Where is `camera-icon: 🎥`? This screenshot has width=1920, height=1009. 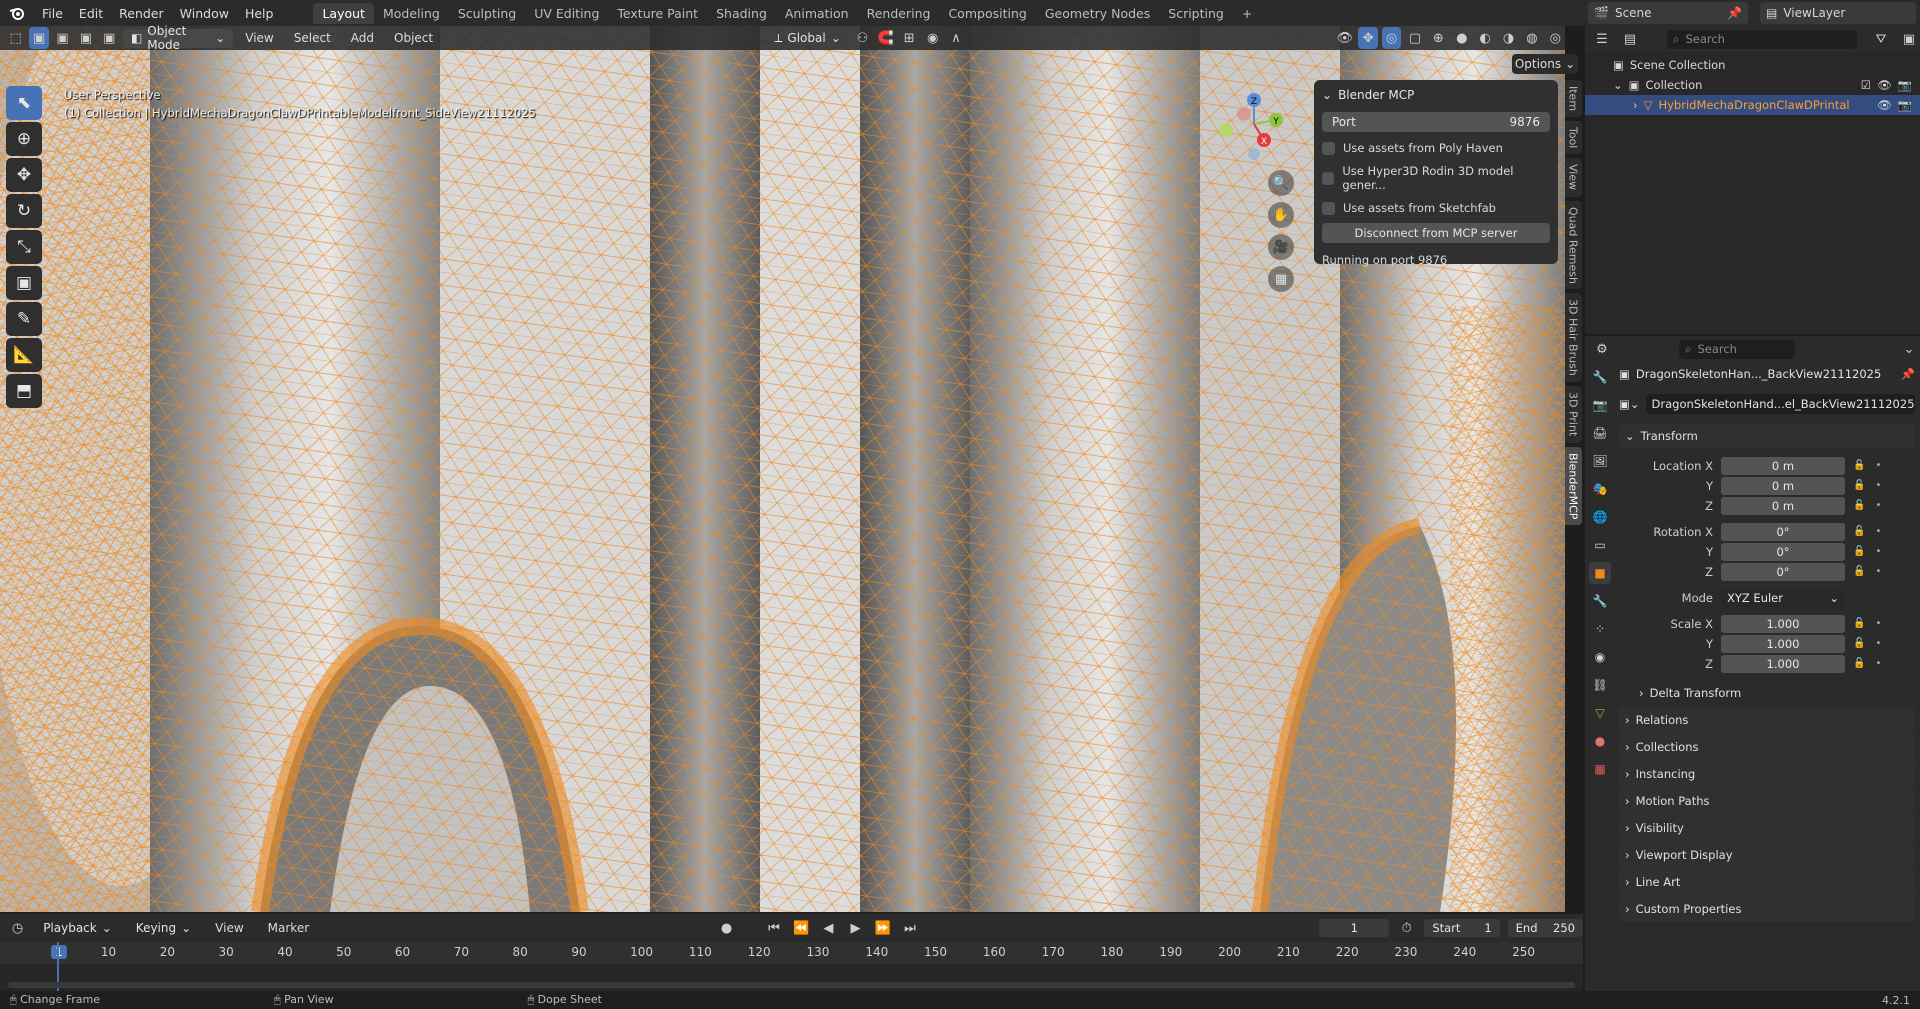
camera-icon: 🎥 is located at coordinates (1281, 247).